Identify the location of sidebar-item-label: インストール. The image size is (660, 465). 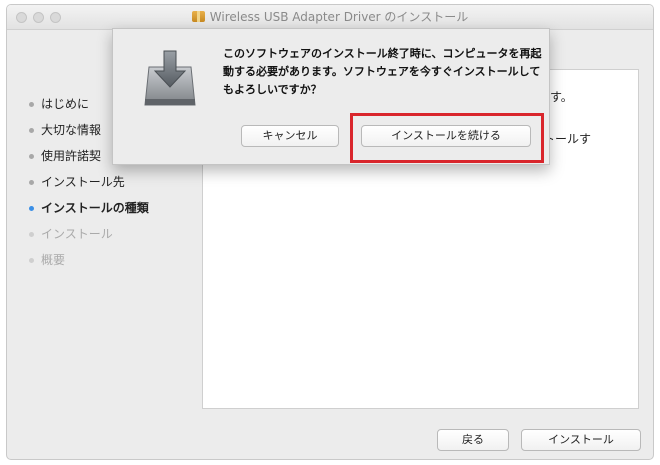
(77, 234).